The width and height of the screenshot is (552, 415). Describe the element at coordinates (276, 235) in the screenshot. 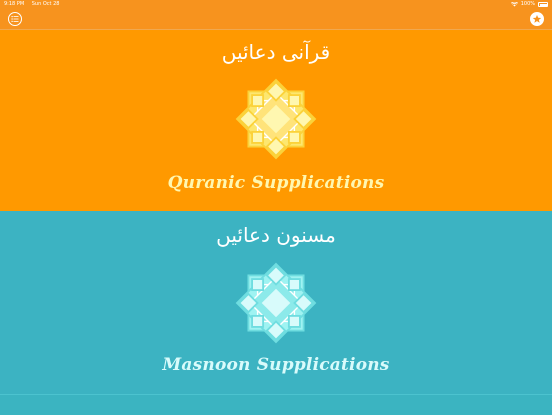

I see `masnoon-urdu-title: مسنون دعائیں` at that location.